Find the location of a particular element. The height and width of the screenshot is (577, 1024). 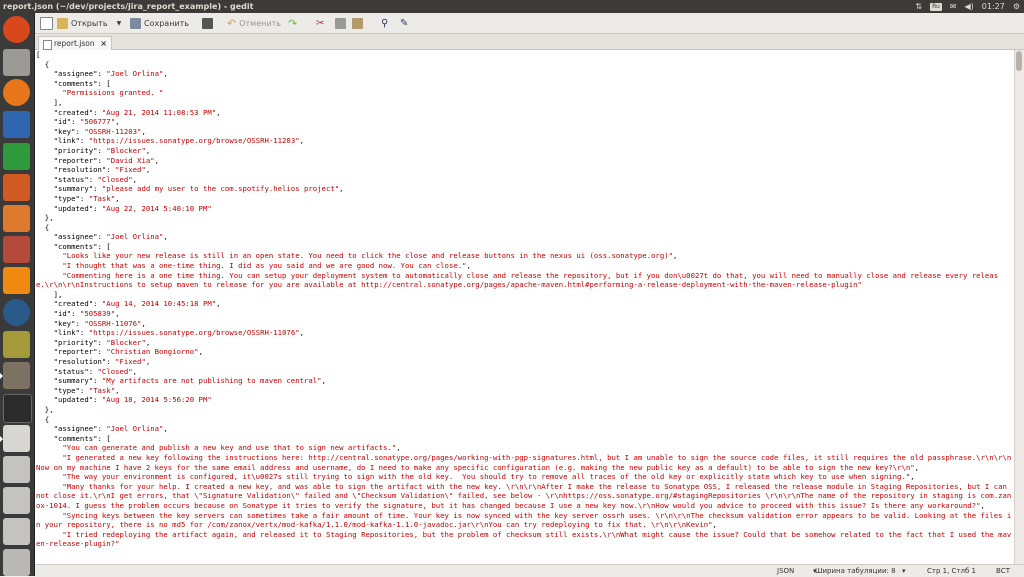

print-button is located at coordinates (207, 23).